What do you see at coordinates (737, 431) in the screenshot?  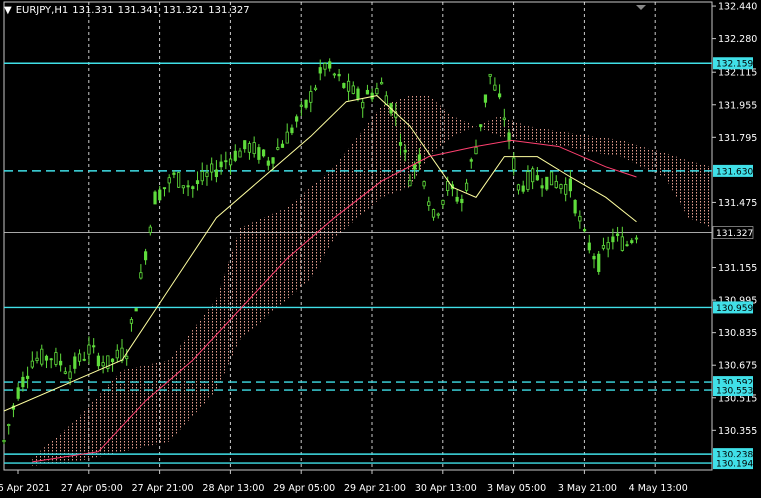 I see `y-tick-label: 130.355` at bounding box center [737, 431].